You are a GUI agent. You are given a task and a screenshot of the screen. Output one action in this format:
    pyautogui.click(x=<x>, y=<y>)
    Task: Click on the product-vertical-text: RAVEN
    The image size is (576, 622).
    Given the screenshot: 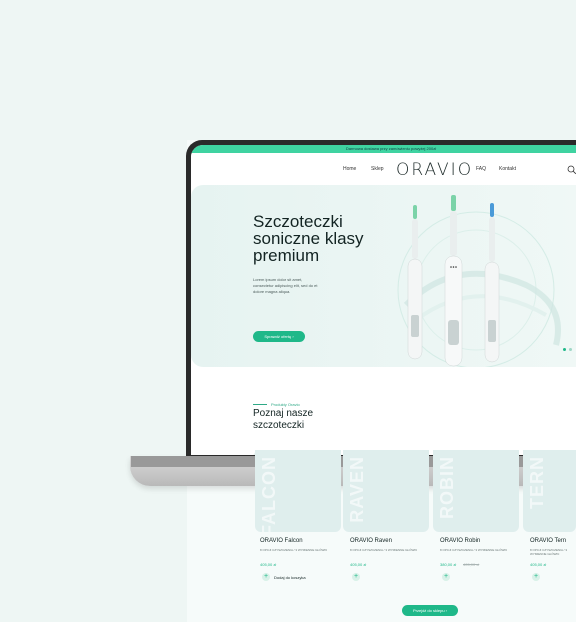 What is the action you would take?
    pyautogui.click(x=357, y=489)
    